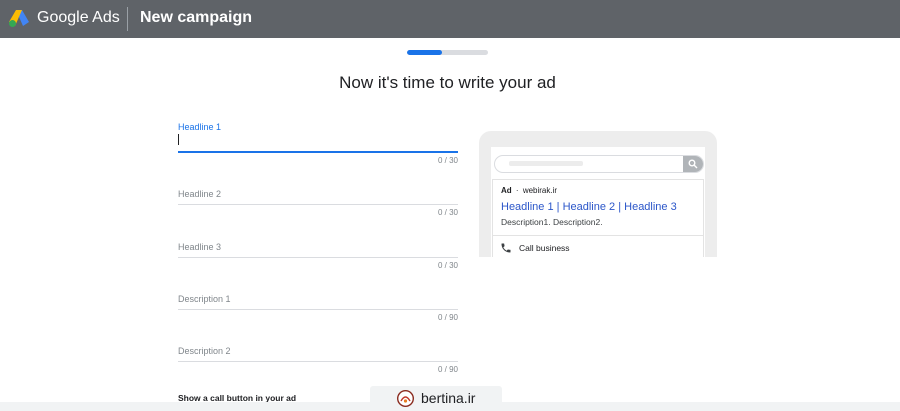 Image resolution: width=900 pixels, height=411 pixels. Describe the element at coordinates (589, 207) in the screenshot. I see `ad-preview-headline: Headline 1 | Headline 2 | Headline 3` at that location.